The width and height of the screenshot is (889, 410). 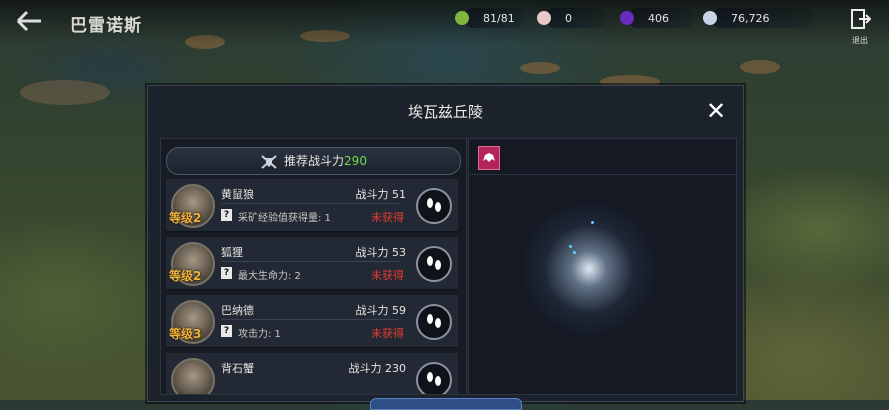 What do you see at coordinates (312, 373) in the screenshot?
I see `monster-row: 背石蟹 战斗力 230` at bounding box center [312, 373].